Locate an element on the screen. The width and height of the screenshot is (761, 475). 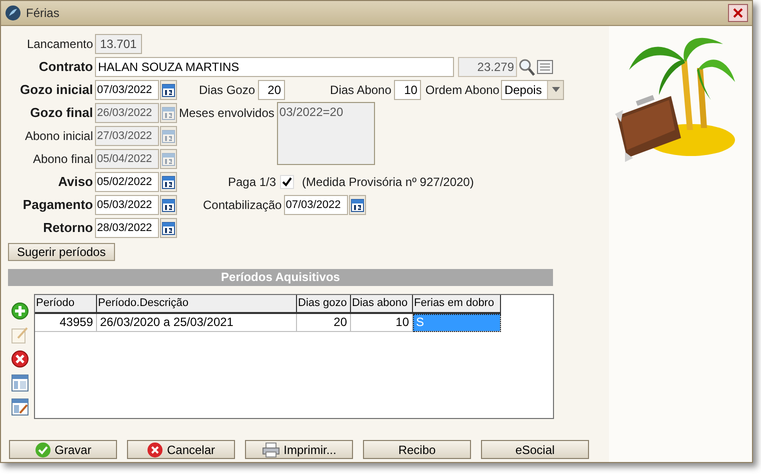
table-cell: 20 is located at coordinates (324, 323).